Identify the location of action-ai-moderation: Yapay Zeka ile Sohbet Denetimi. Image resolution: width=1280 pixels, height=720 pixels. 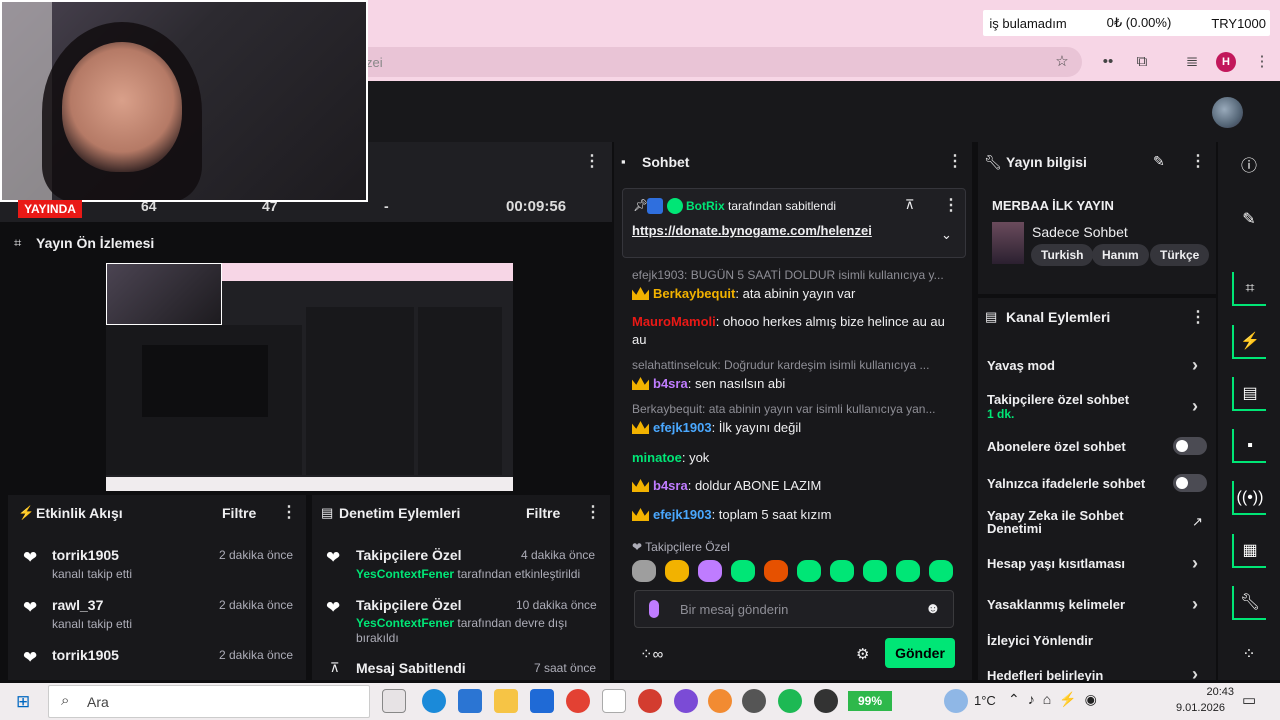
(1062, 522).